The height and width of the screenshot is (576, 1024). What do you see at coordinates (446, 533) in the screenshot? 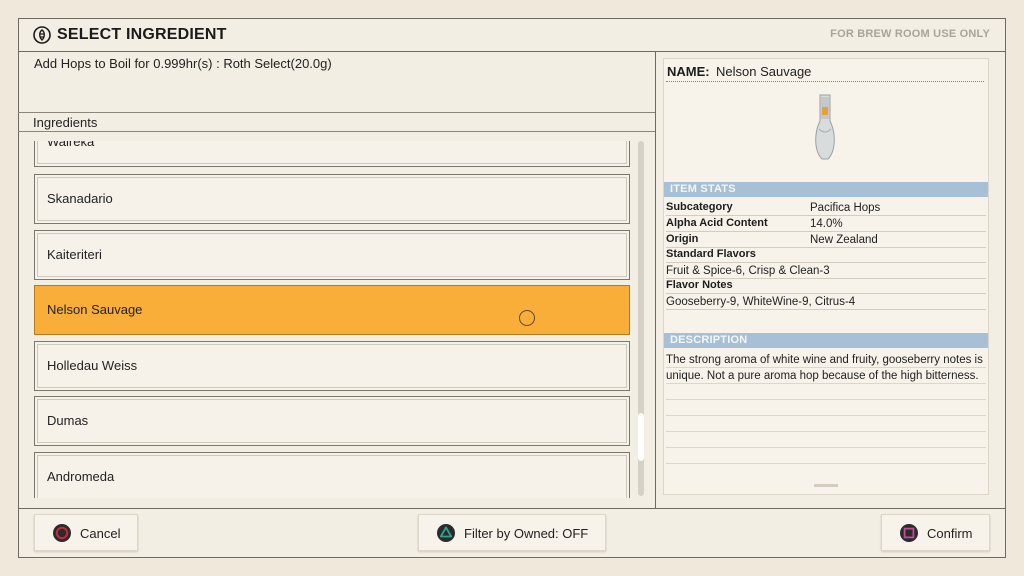
I see `triangle-button-icon` at bounding box center [446, 533].